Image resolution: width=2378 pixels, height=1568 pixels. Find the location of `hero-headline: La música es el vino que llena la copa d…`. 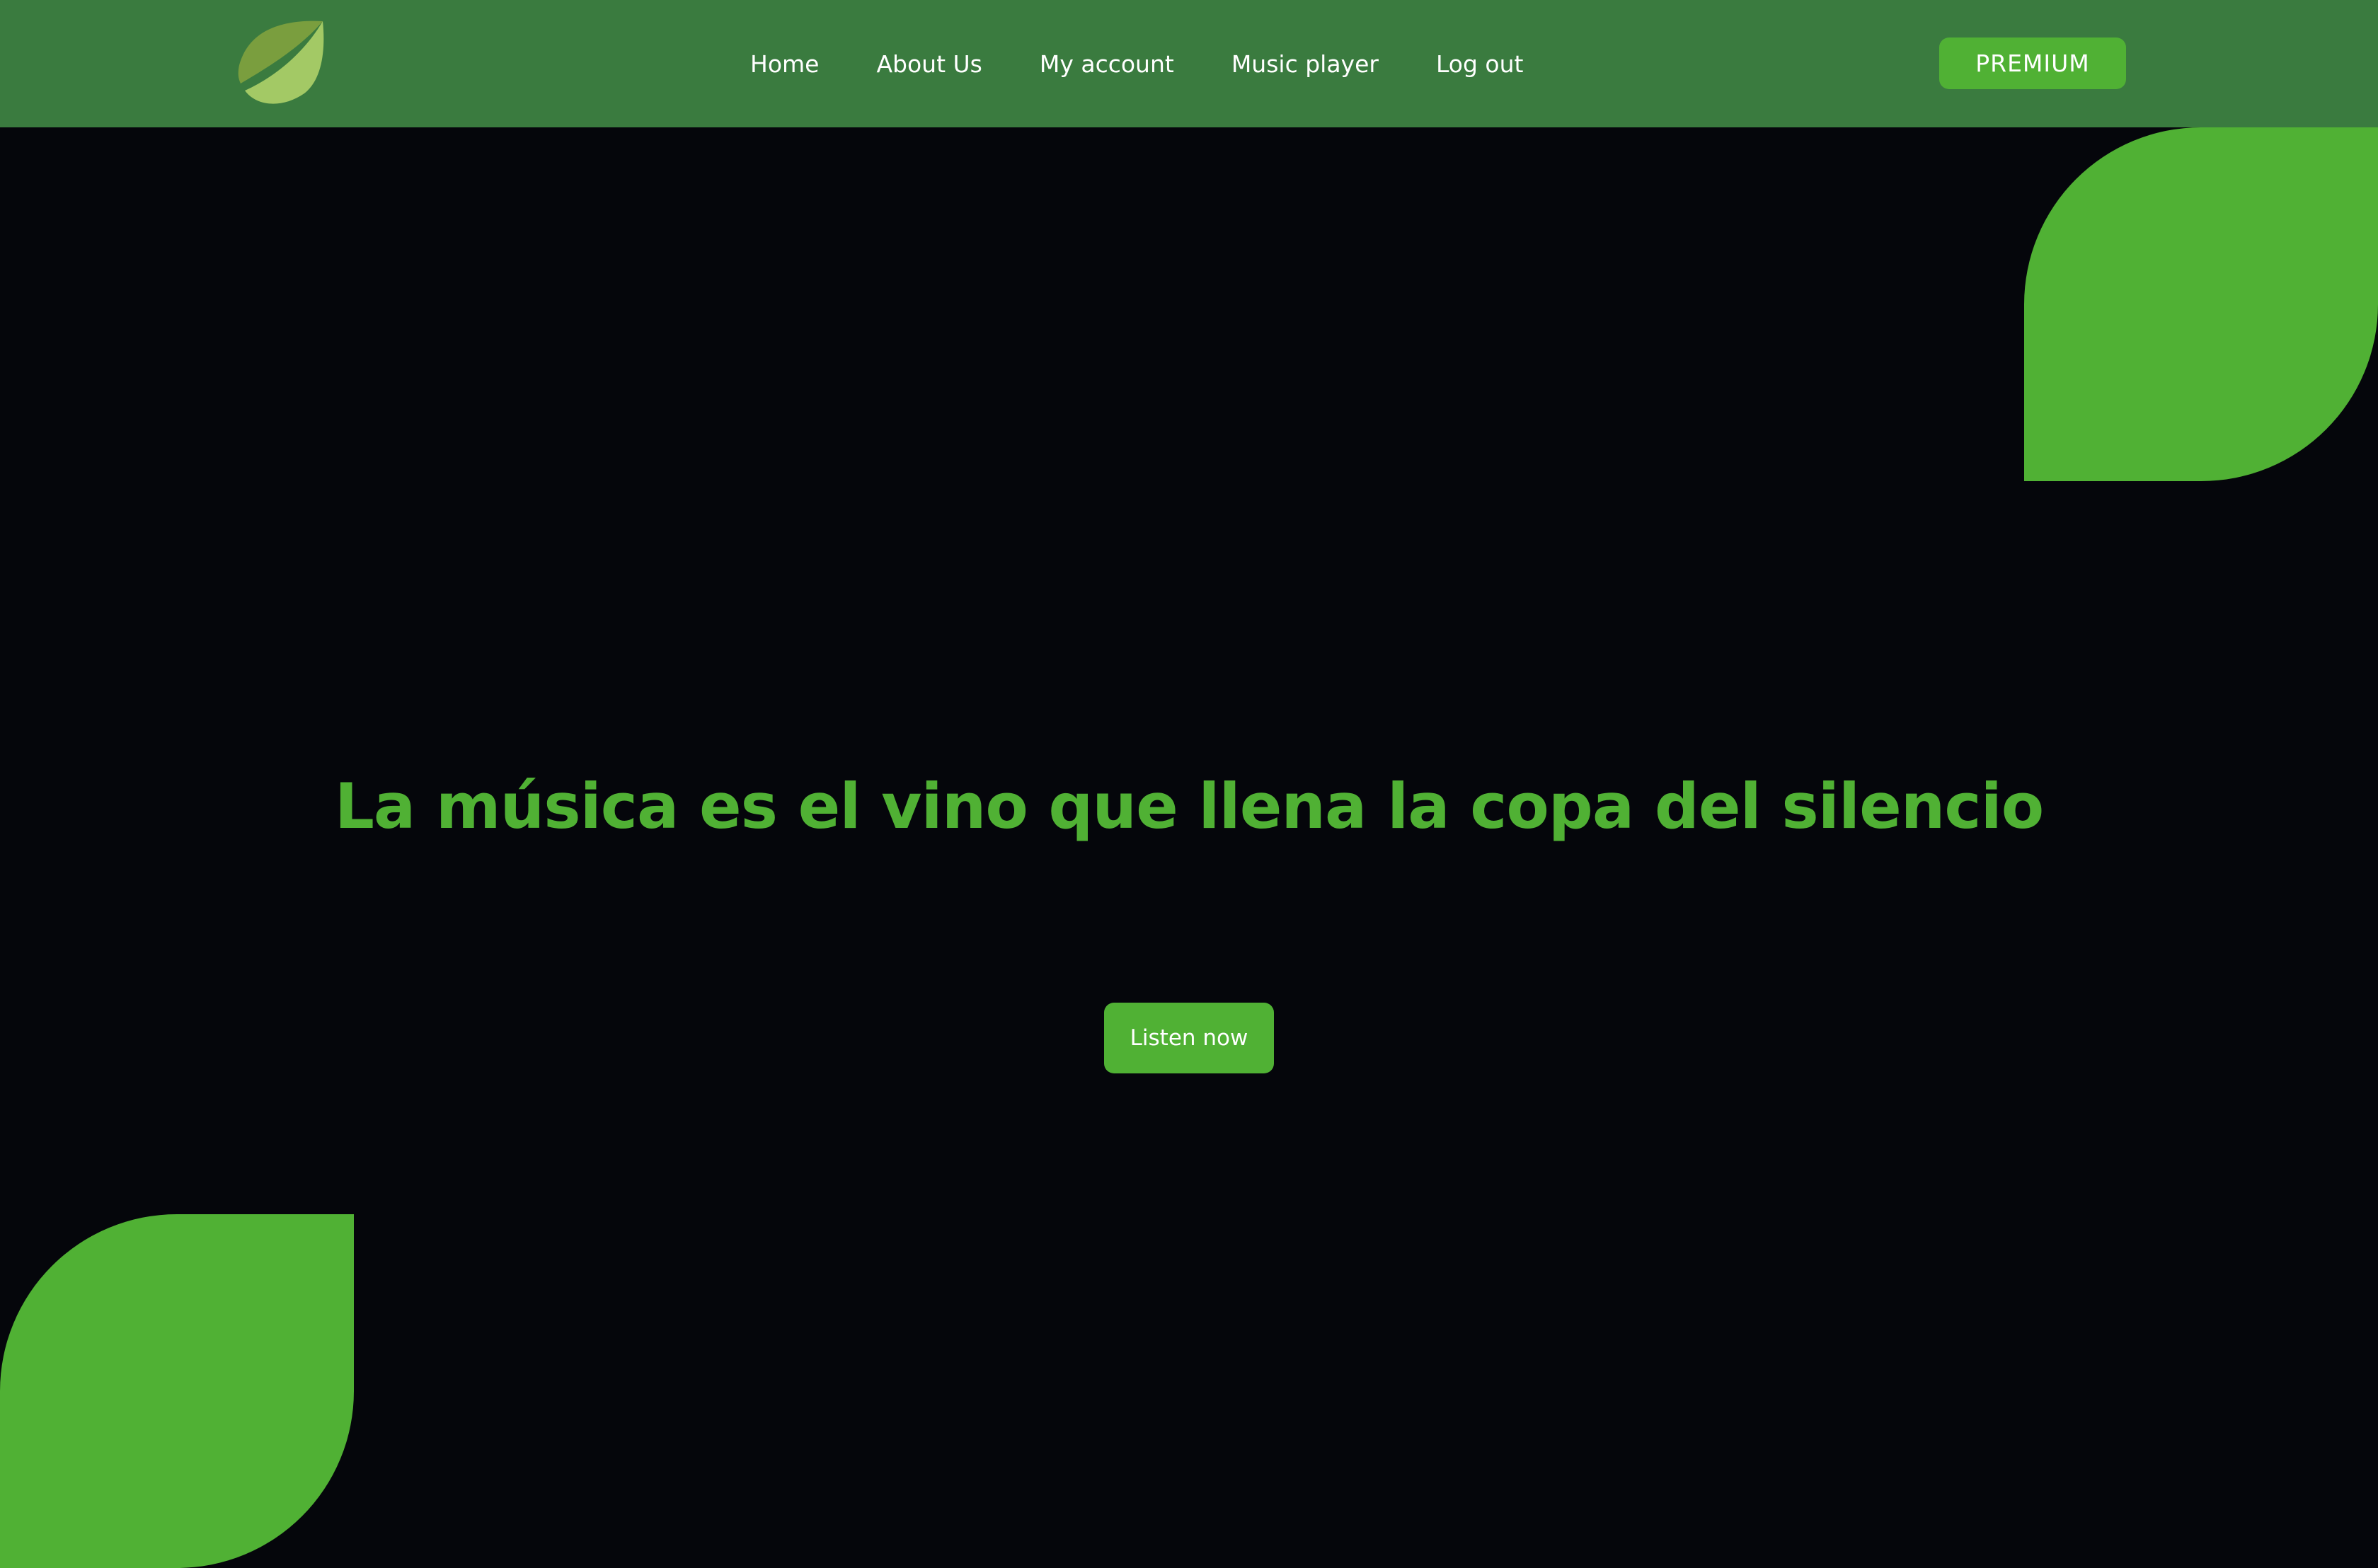

hero-headline: La música es el vino que llena la copa d… is located at coordinates (1189, 806).